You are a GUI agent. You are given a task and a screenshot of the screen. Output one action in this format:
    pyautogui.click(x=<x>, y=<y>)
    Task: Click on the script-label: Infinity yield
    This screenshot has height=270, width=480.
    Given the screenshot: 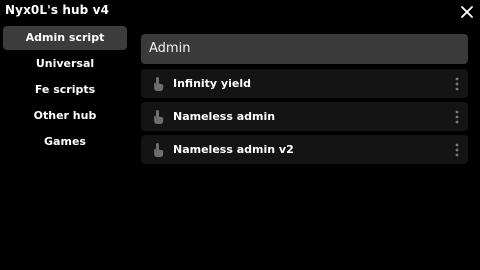 What is the action you would take?
    pyautogui.click(x=212, y=83)
    